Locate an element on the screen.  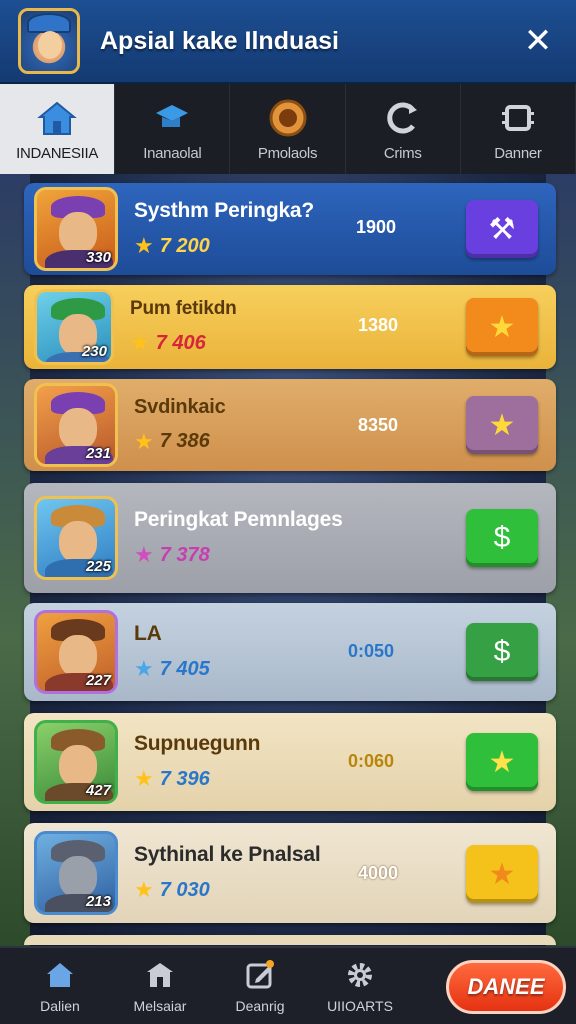
danee-button: DANEE is located at coordinates (506, 987).